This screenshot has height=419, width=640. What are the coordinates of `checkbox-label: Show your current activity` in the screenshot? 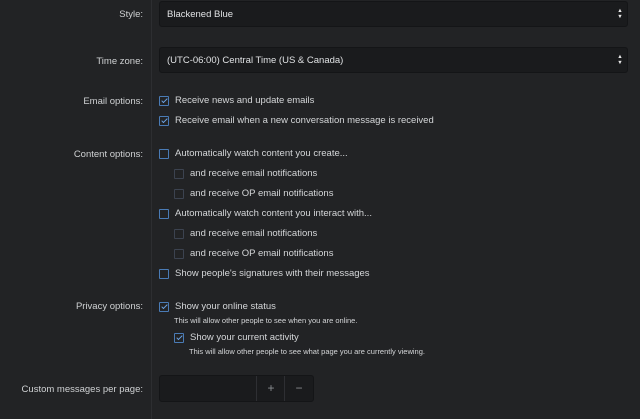 It's located at (244, 337).